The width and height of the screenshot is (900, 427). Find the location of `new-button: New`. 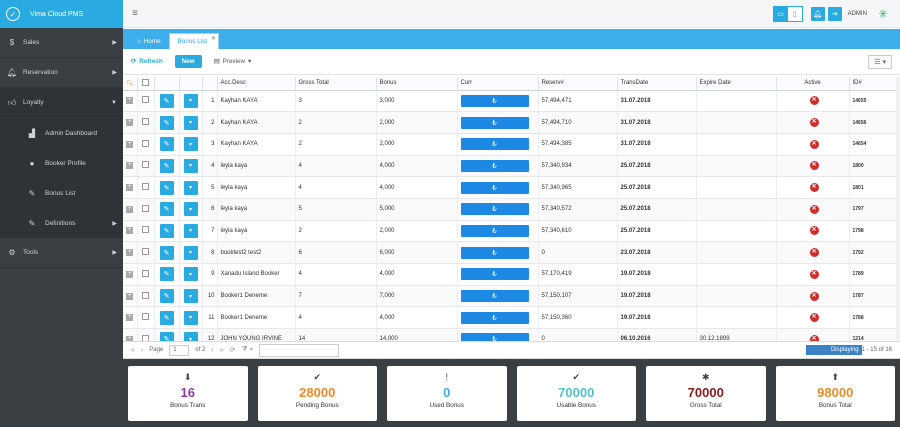

new-button: New is located at coordinates (188, 61).